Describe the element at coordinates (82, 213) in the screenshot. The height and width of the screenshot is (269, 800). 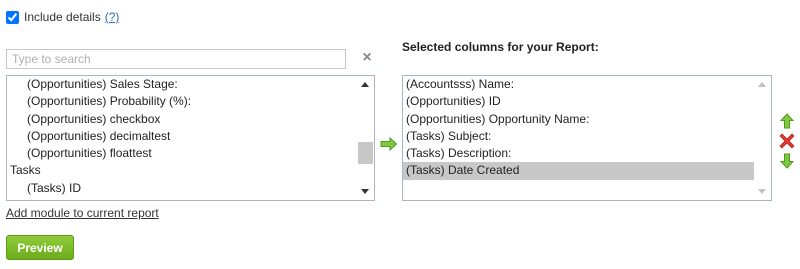
I see `add-module-link: Add module to current report` at that location.